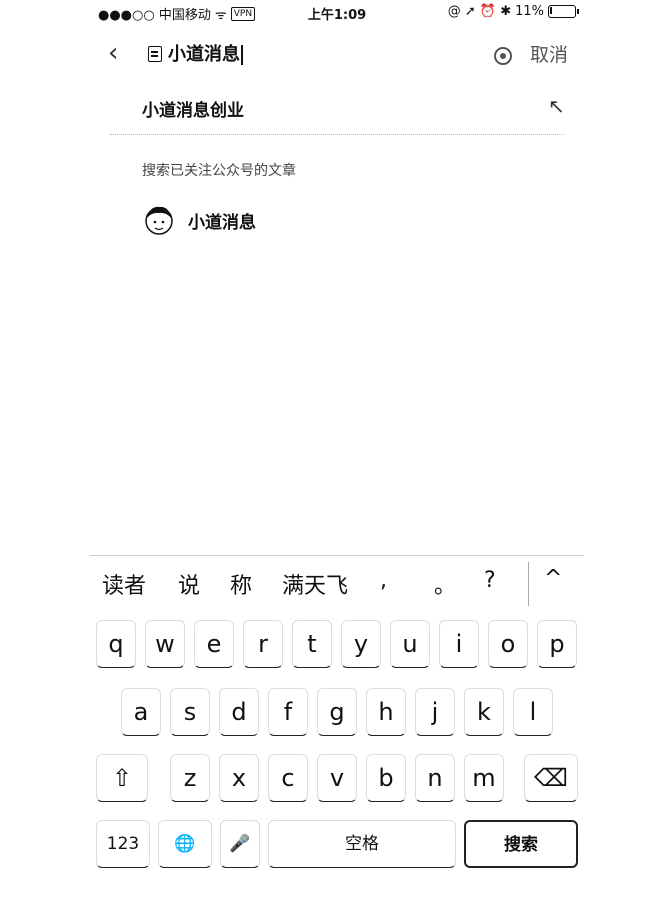 The height and width of the screenshot is (912, 672). Describe the element at coordinates (165, 644) in the screenshot. I see `key-w: w` at that location.